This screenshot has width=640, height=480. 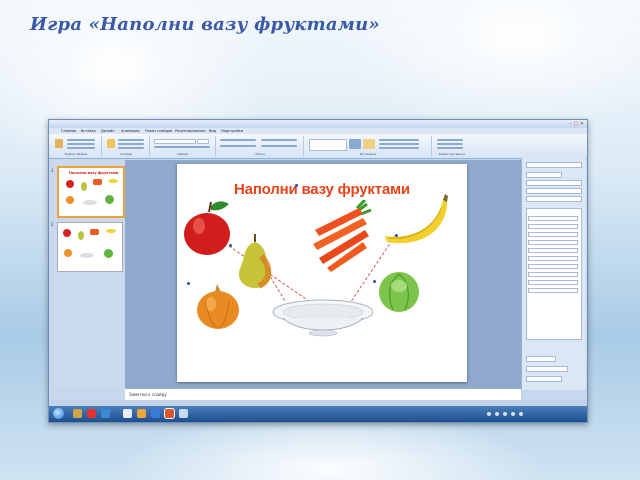 I want to click on layout-icon, so click(x=131, y=140).